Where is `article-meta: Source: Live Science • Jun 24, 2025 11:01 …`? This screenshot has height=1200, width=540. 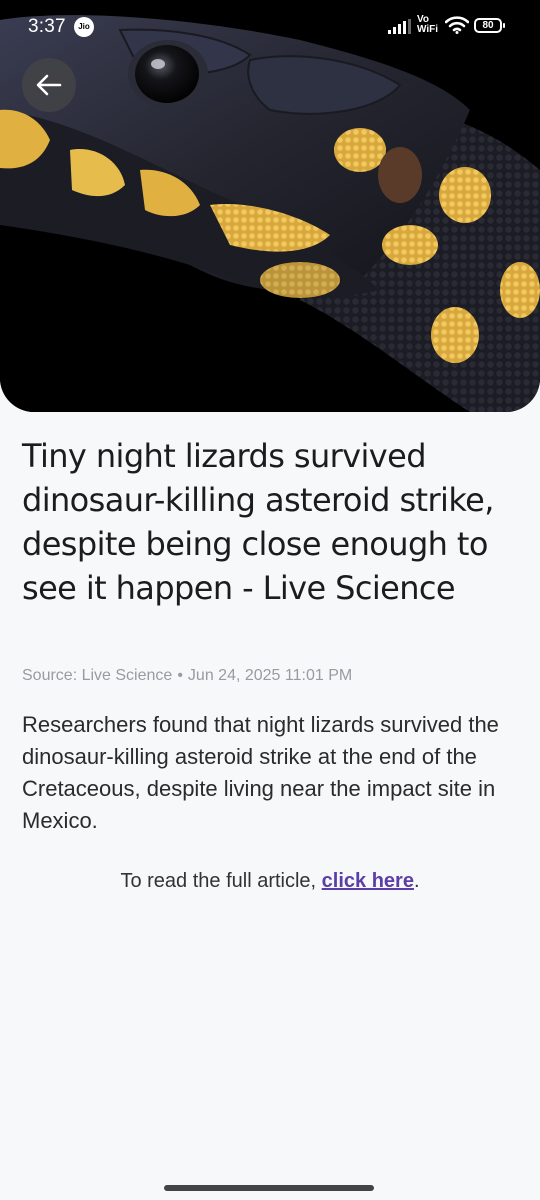
article-meta: Source: Live Science • Jun 24, 2025 11:01 … is located at coordinates (187, 676).